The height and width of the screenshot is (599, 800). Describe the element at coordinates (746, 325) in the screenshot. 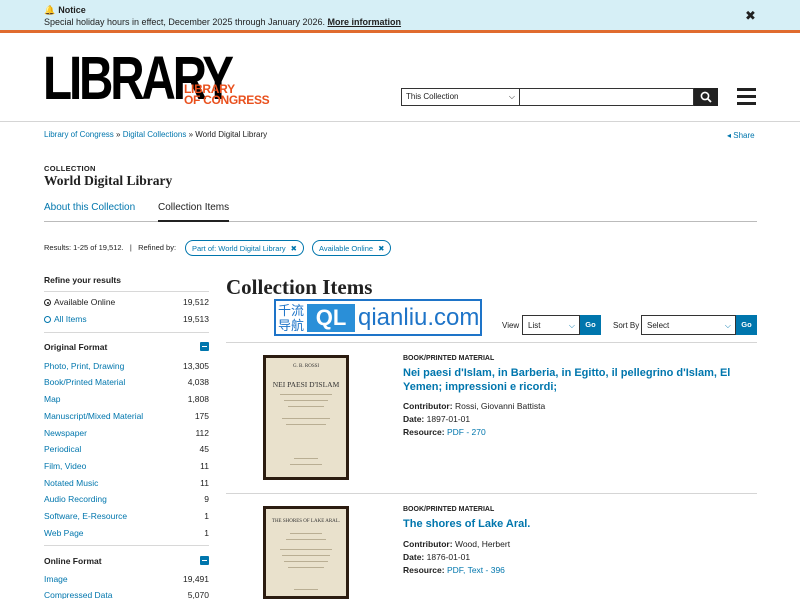

I see `sort-go-button: Go` at that location.